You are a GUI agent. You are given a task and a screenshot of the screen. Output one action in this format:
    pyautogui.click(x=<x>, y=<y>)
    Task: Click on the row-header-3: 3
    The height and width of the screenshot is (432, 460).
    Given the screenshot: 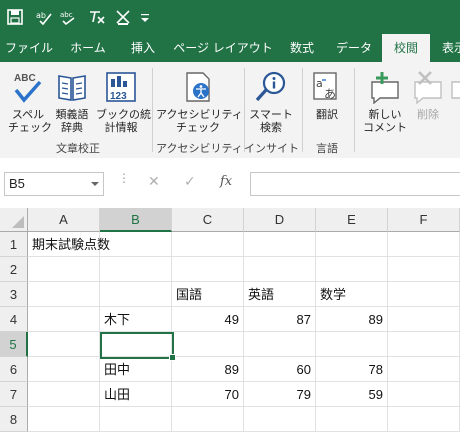 What is the action you would take?
    pyautogui.click(x=14, y=294)
    